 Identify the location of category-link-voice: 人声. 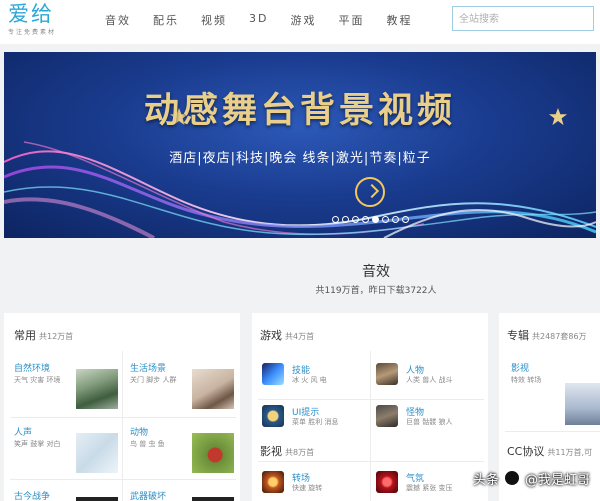
(23, 431).